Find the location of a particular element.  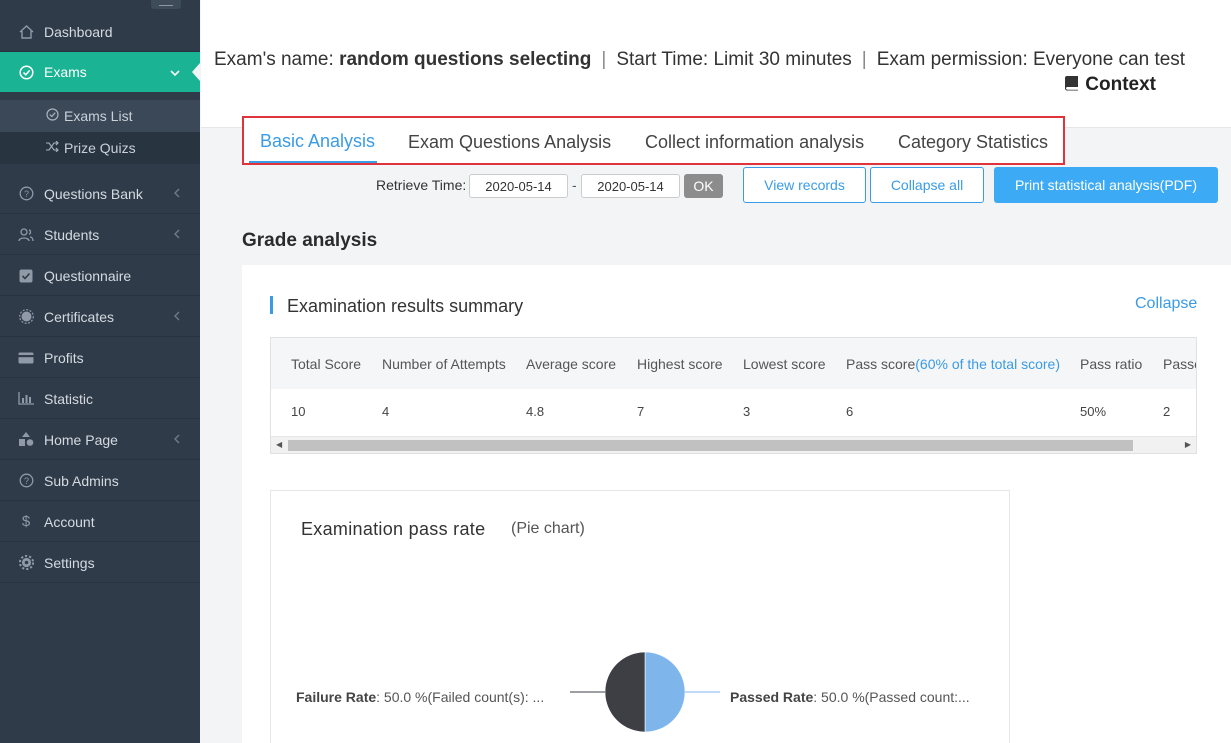

col-average-score: Average score is located at coordinates (571, 364).